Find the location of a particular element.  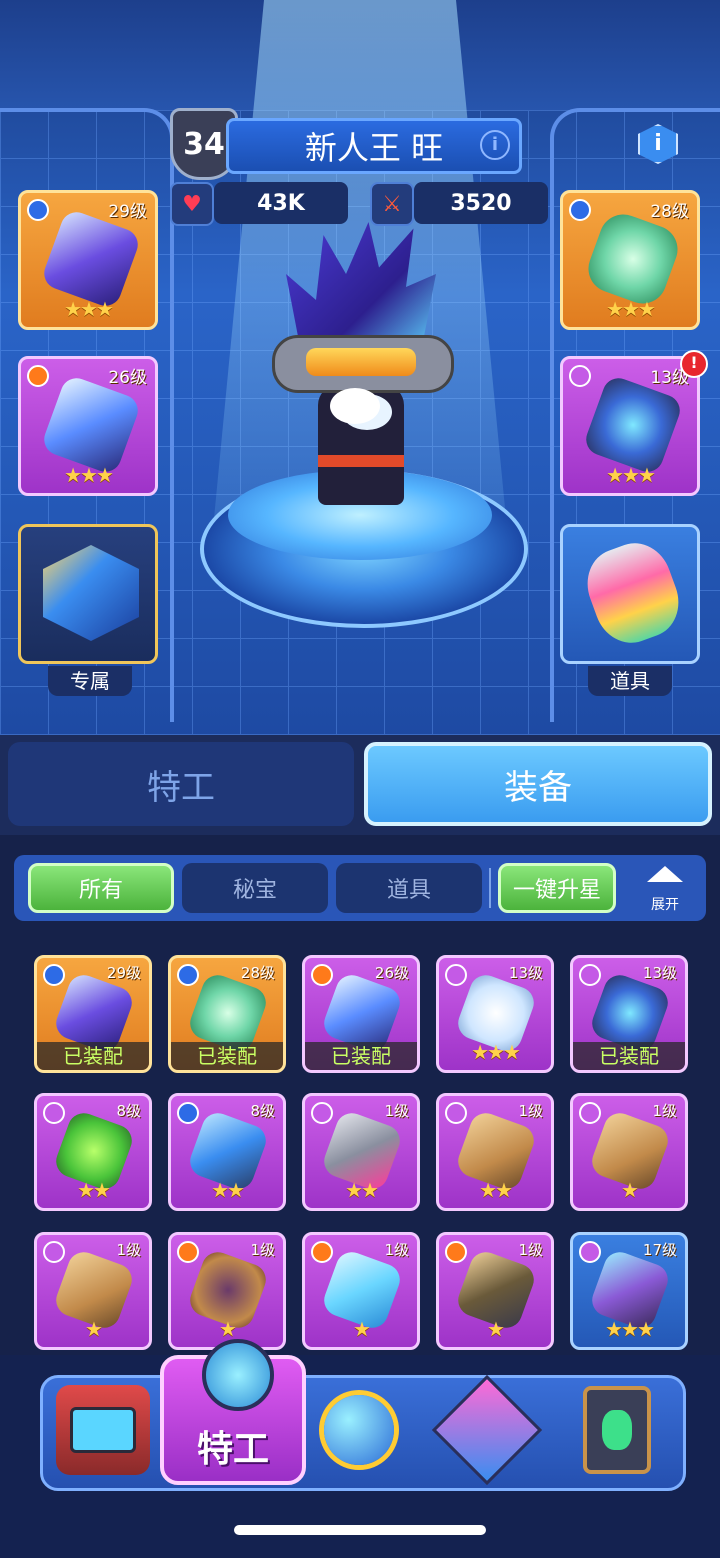

exclusive-label: 专属 is located at coordinates (90, 681).